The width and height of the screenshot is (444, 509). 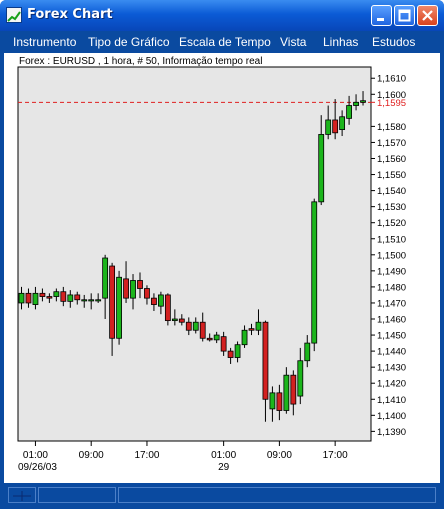 What do you see at coordinates (293, 42) in the screenshot?
I see `menu-vista: Vista` at bounding box center [293, 42].